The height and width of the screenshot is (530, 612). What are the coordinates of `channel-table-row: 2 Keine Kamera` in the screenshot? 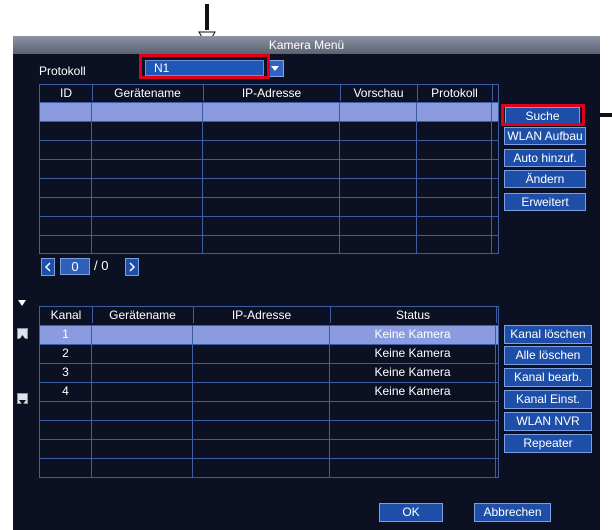 It's located at (269, 353).